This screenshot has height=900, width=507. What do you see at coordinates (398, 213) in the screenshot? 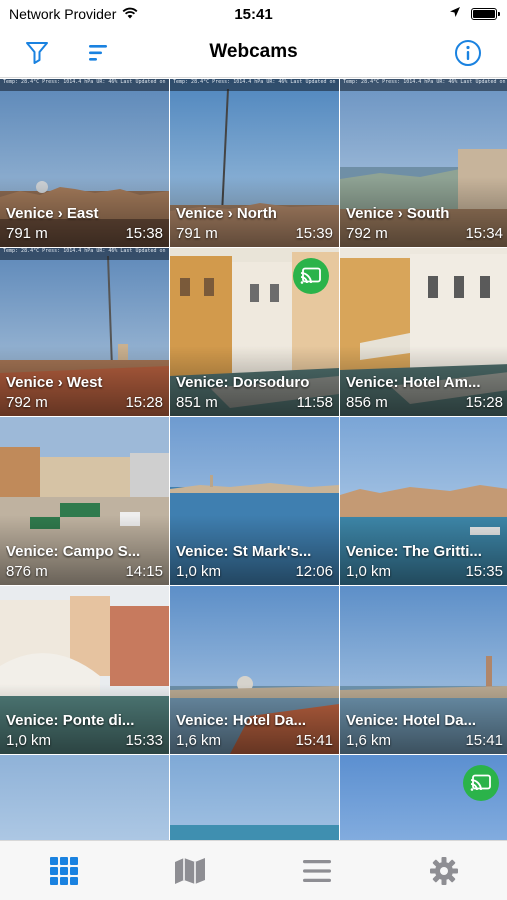
I see `webcam-name: Venice › South` at bounding box center [398, 213].